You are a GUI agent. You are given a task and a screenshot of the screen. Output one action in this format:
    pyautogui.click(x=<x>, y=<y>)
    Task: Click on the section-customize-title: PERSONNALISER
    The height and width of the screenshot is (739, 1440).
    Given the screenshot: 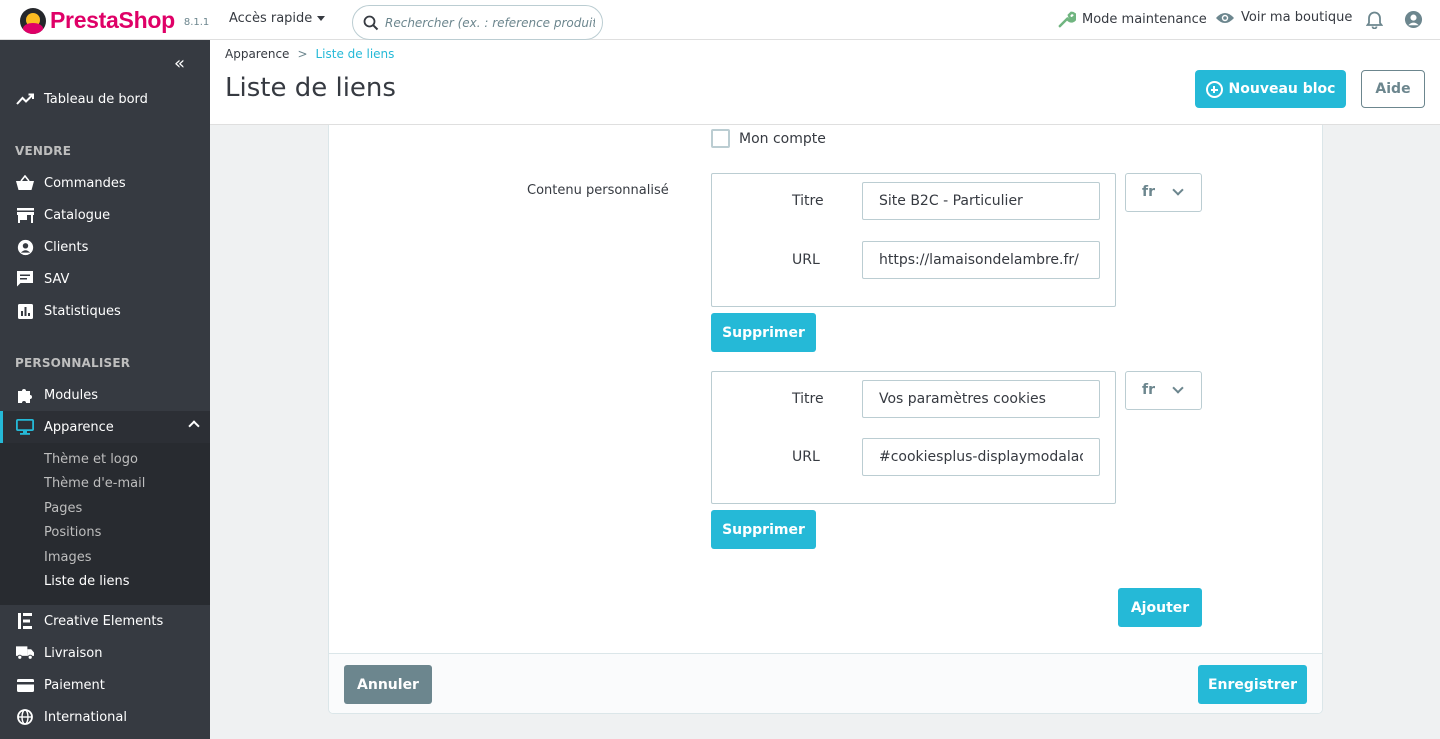 What is the action you would take?
    pyautogui.click(x=73, y=363)
    